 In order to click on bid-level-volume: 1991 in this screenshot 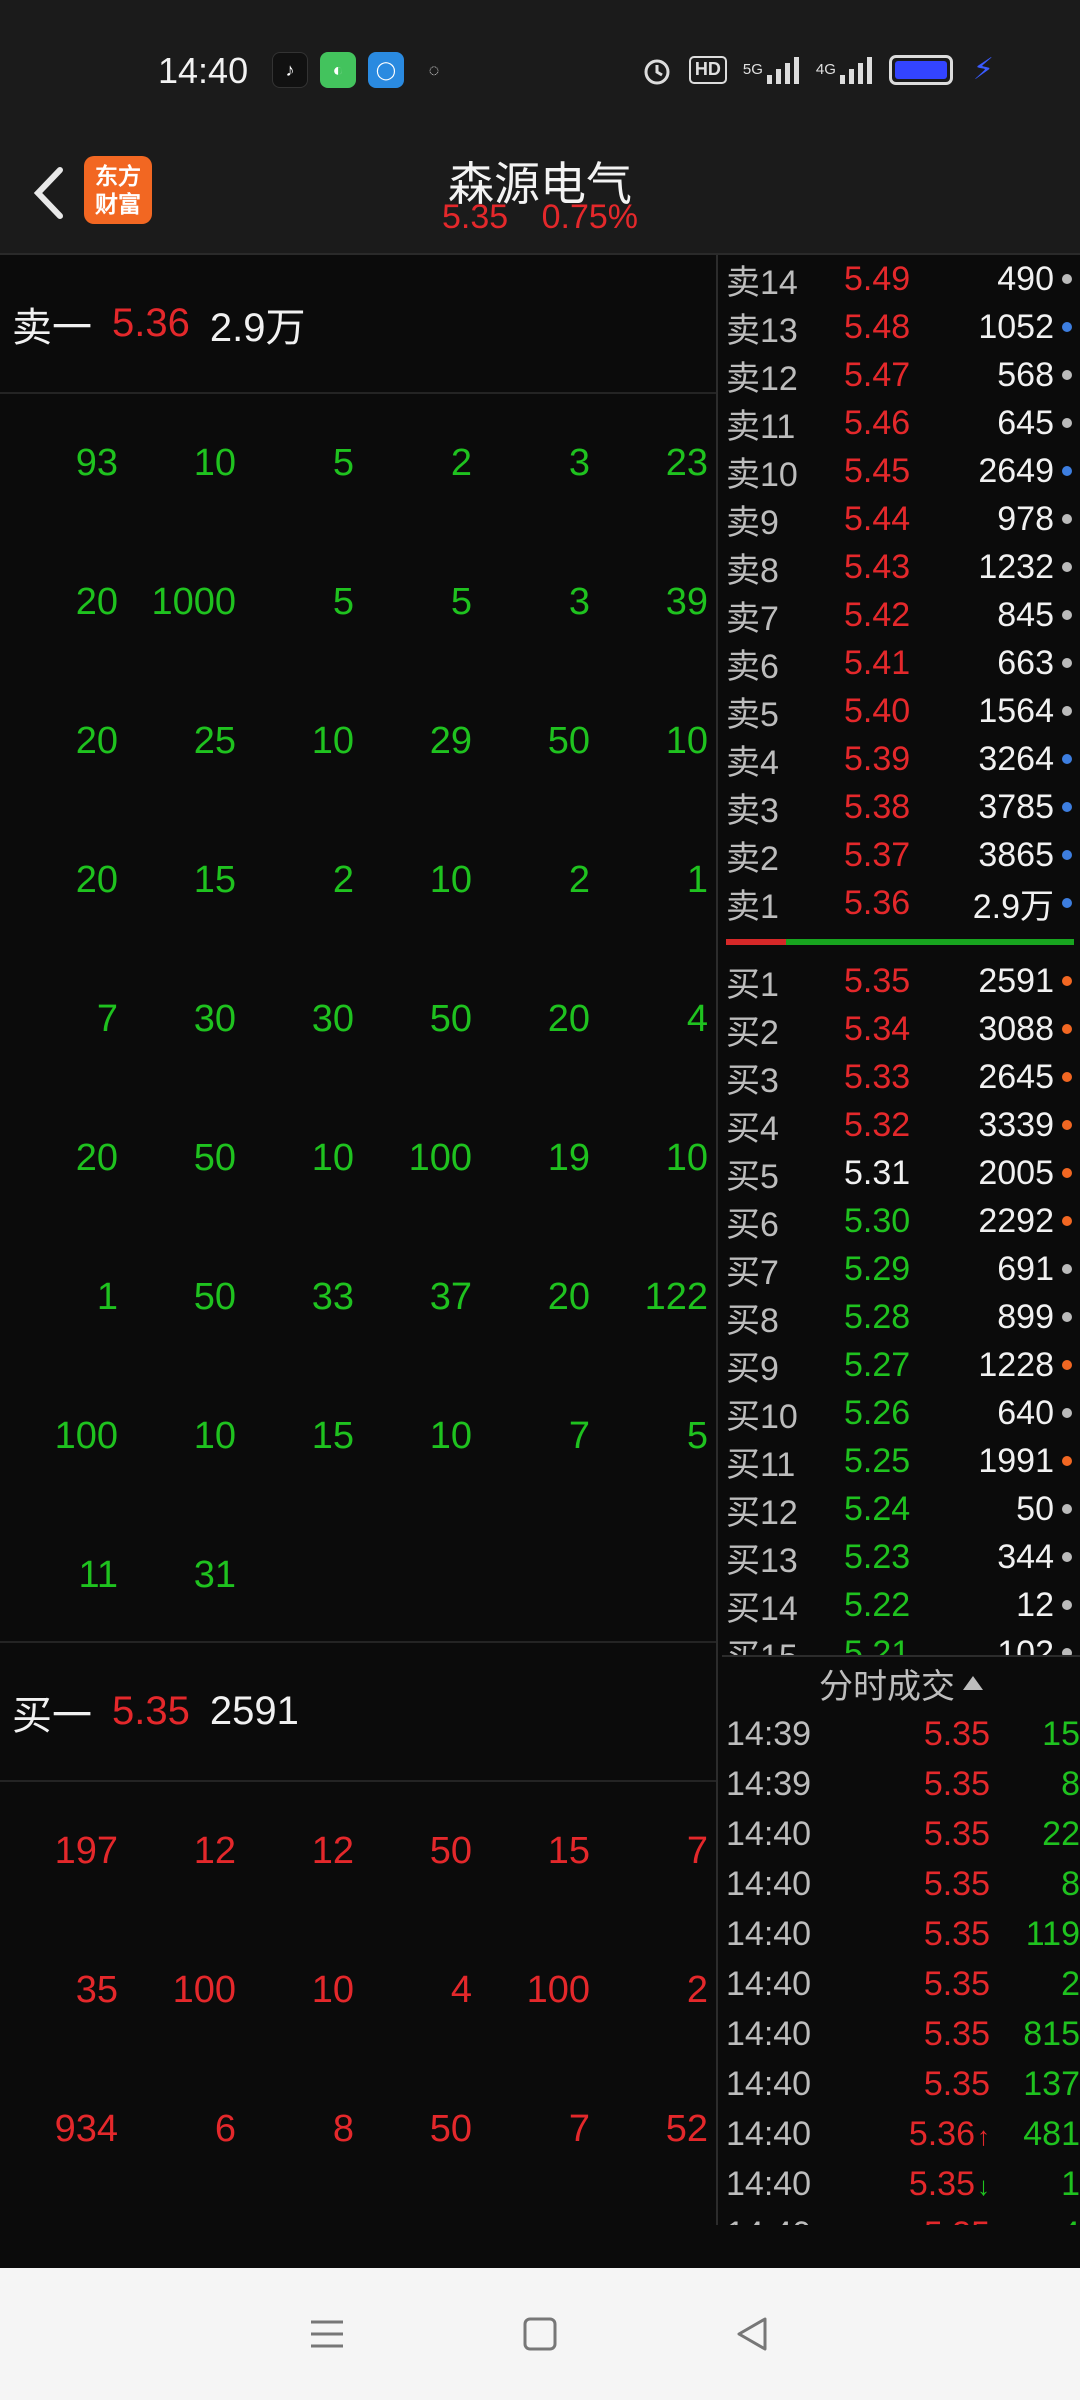, I will do `click(1016, 1460)`.